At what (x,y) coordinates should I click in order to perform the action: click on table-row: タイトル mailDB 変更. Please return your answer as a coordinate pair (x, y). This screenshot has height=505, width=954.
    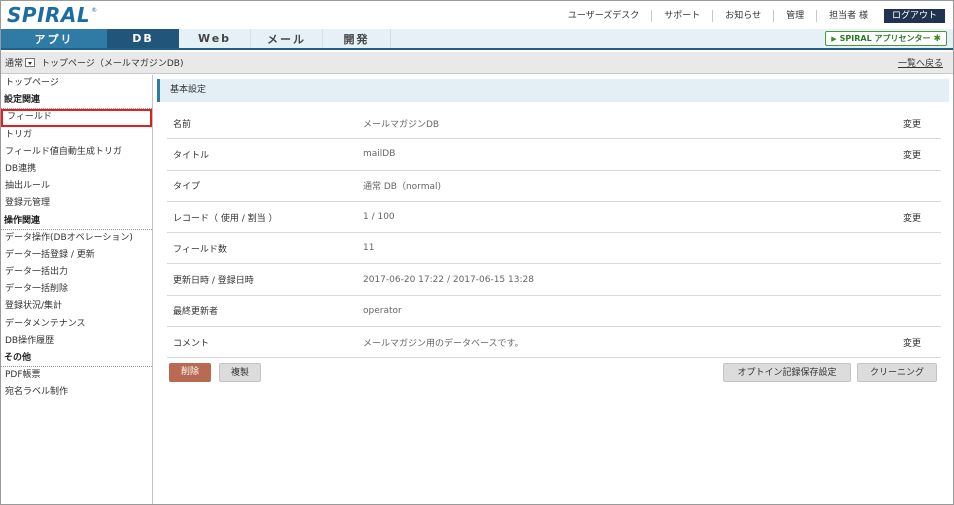
    Looking at the image, I should click on (554, 155).